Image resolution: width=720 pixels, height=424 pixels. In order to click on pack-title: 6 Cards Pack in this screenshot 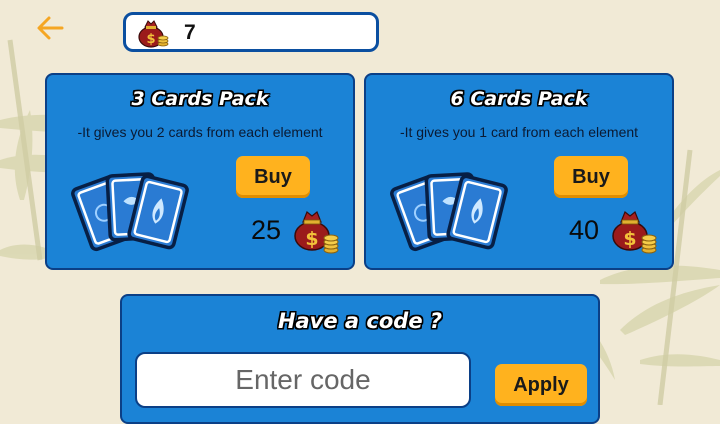, I will do `click(519, 99)`.